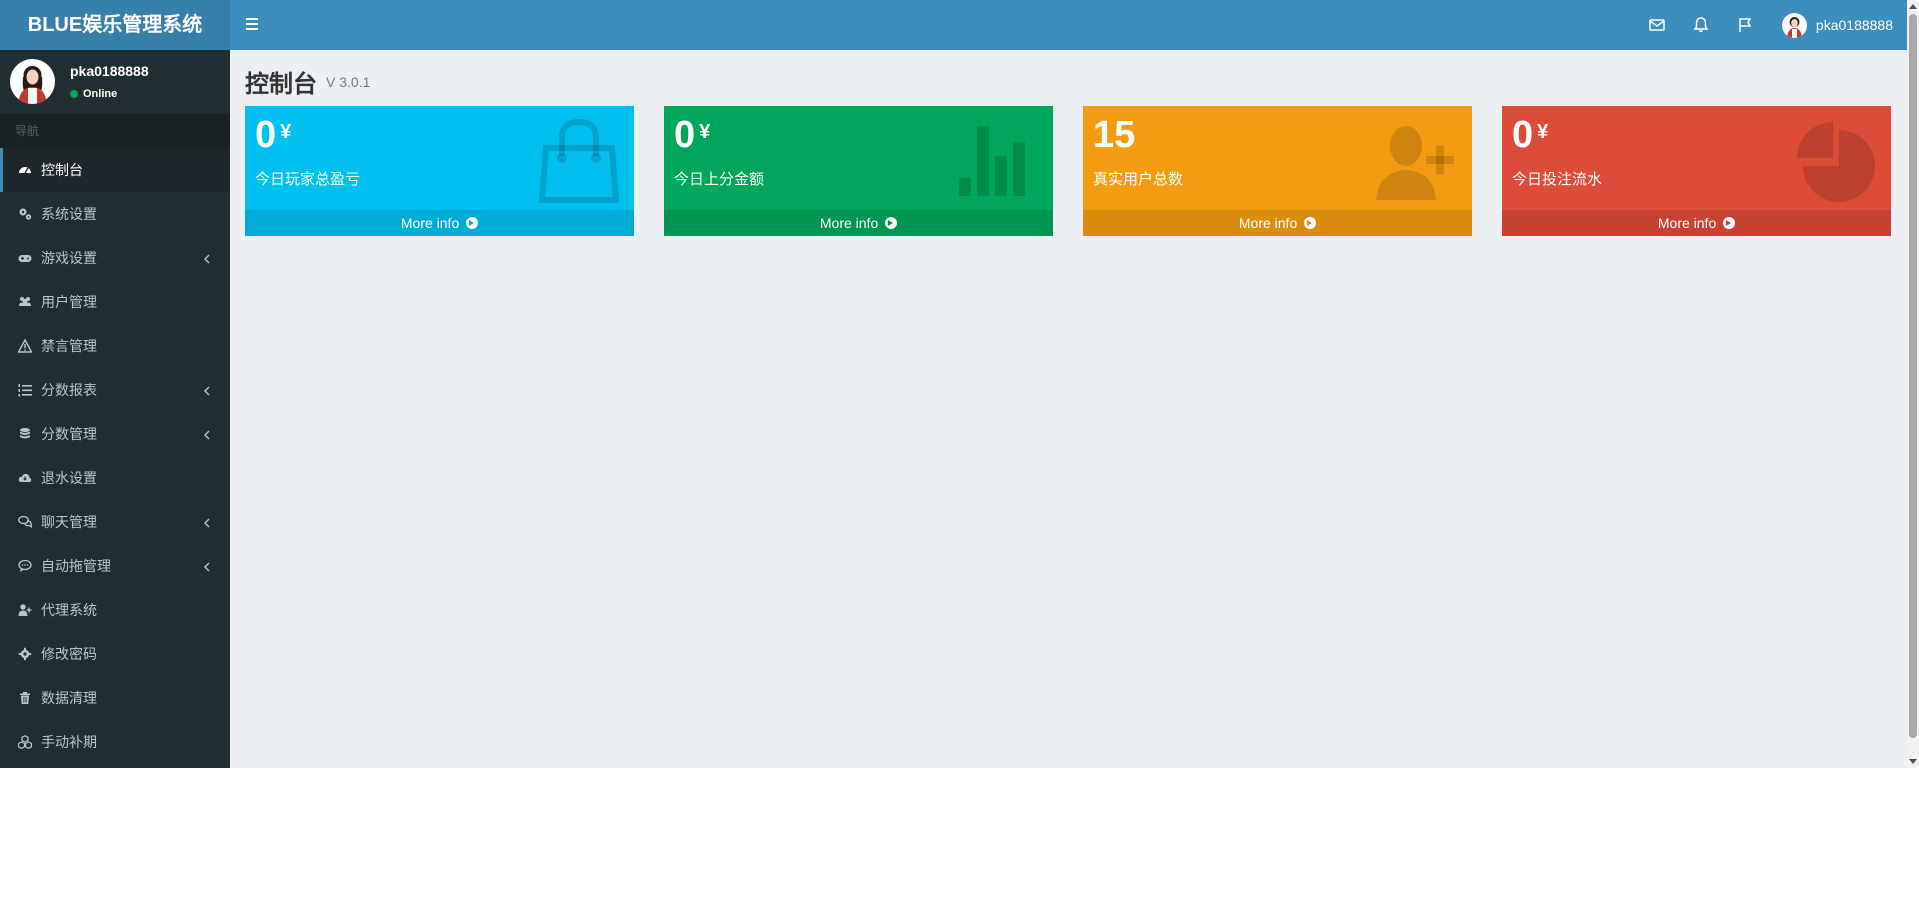 This screenshot has width=1919, height=912. Describe the element at coordinates (1696, 171) in the screenshot. I see `stat-box-turnover: 0 ¥ 今日投注流水 More info` at that location.